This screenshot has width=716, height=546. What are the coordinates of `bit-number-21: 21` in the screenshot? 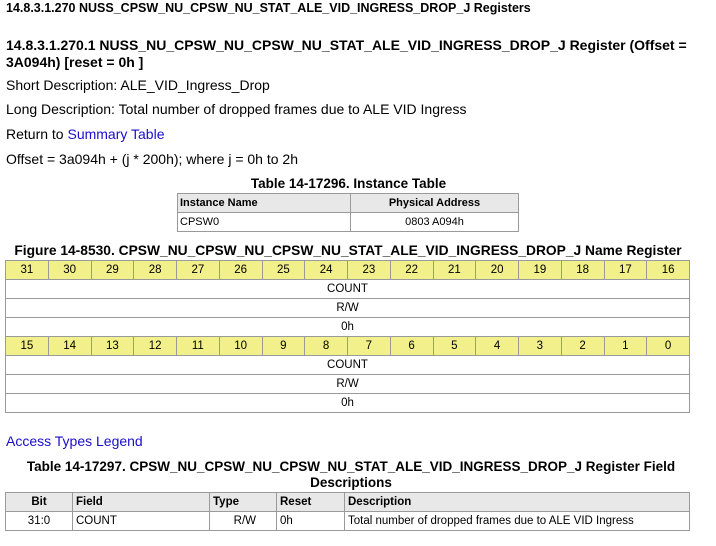 It's located at (454, 270).